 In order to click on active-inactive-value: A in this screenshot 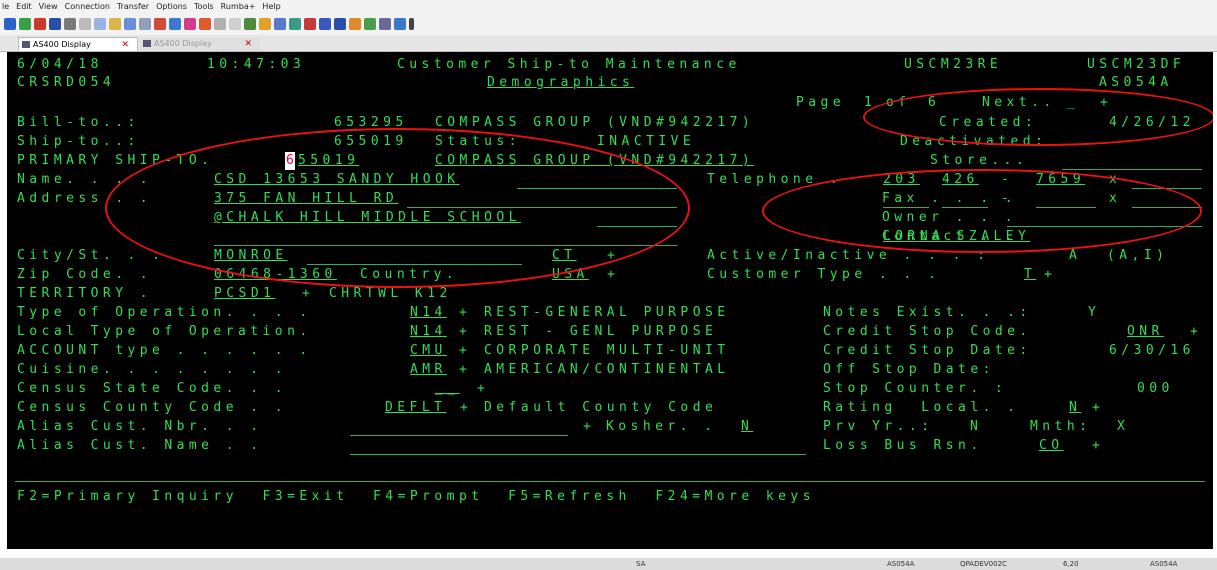, I will do `click(1075, 256)`.